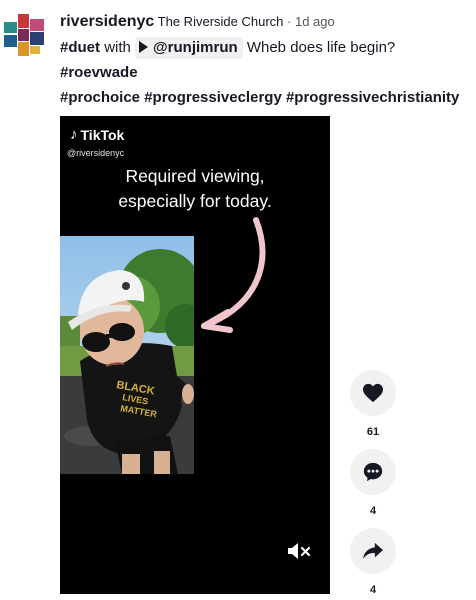  I want to click on pink-arrow-icon, so click(233, 275).